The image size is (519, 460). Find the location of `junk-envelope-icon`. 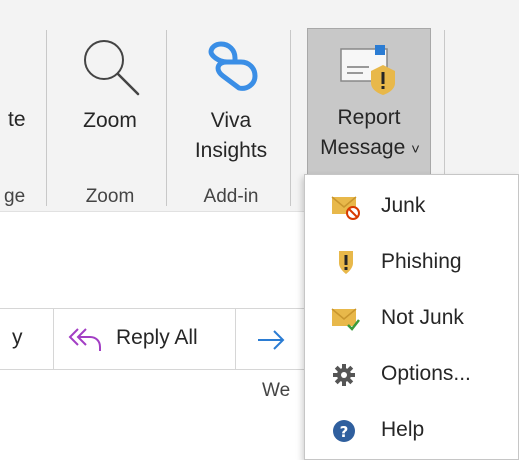

junk-envelope-icon is located at coordinates (345, 208).